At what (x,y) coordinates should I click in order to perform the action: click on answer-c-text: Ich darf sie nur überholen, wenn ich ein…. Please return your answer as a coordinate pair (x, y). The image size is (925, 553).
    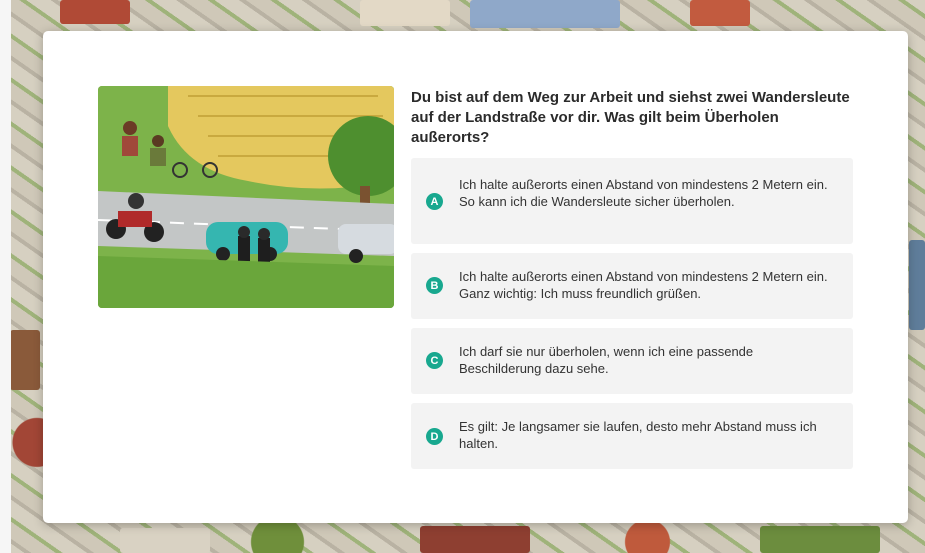
    Looking at the image, I should click on (606, 360).